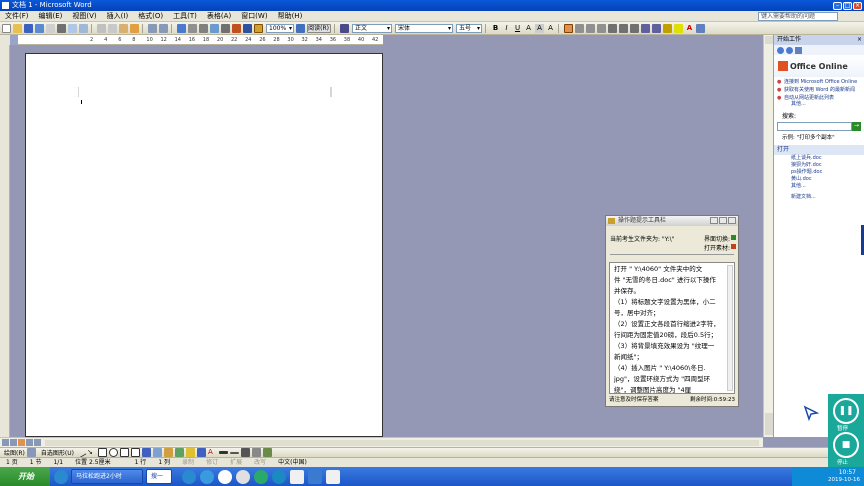 The image size is (864, 486). Describe the element at coordinates (780, 50) in the screenshot. I see `back-icon` at that location.